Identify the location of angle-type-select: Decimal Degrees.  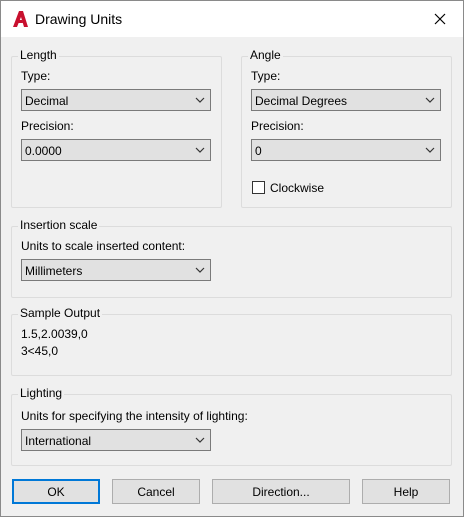
(346, 100).